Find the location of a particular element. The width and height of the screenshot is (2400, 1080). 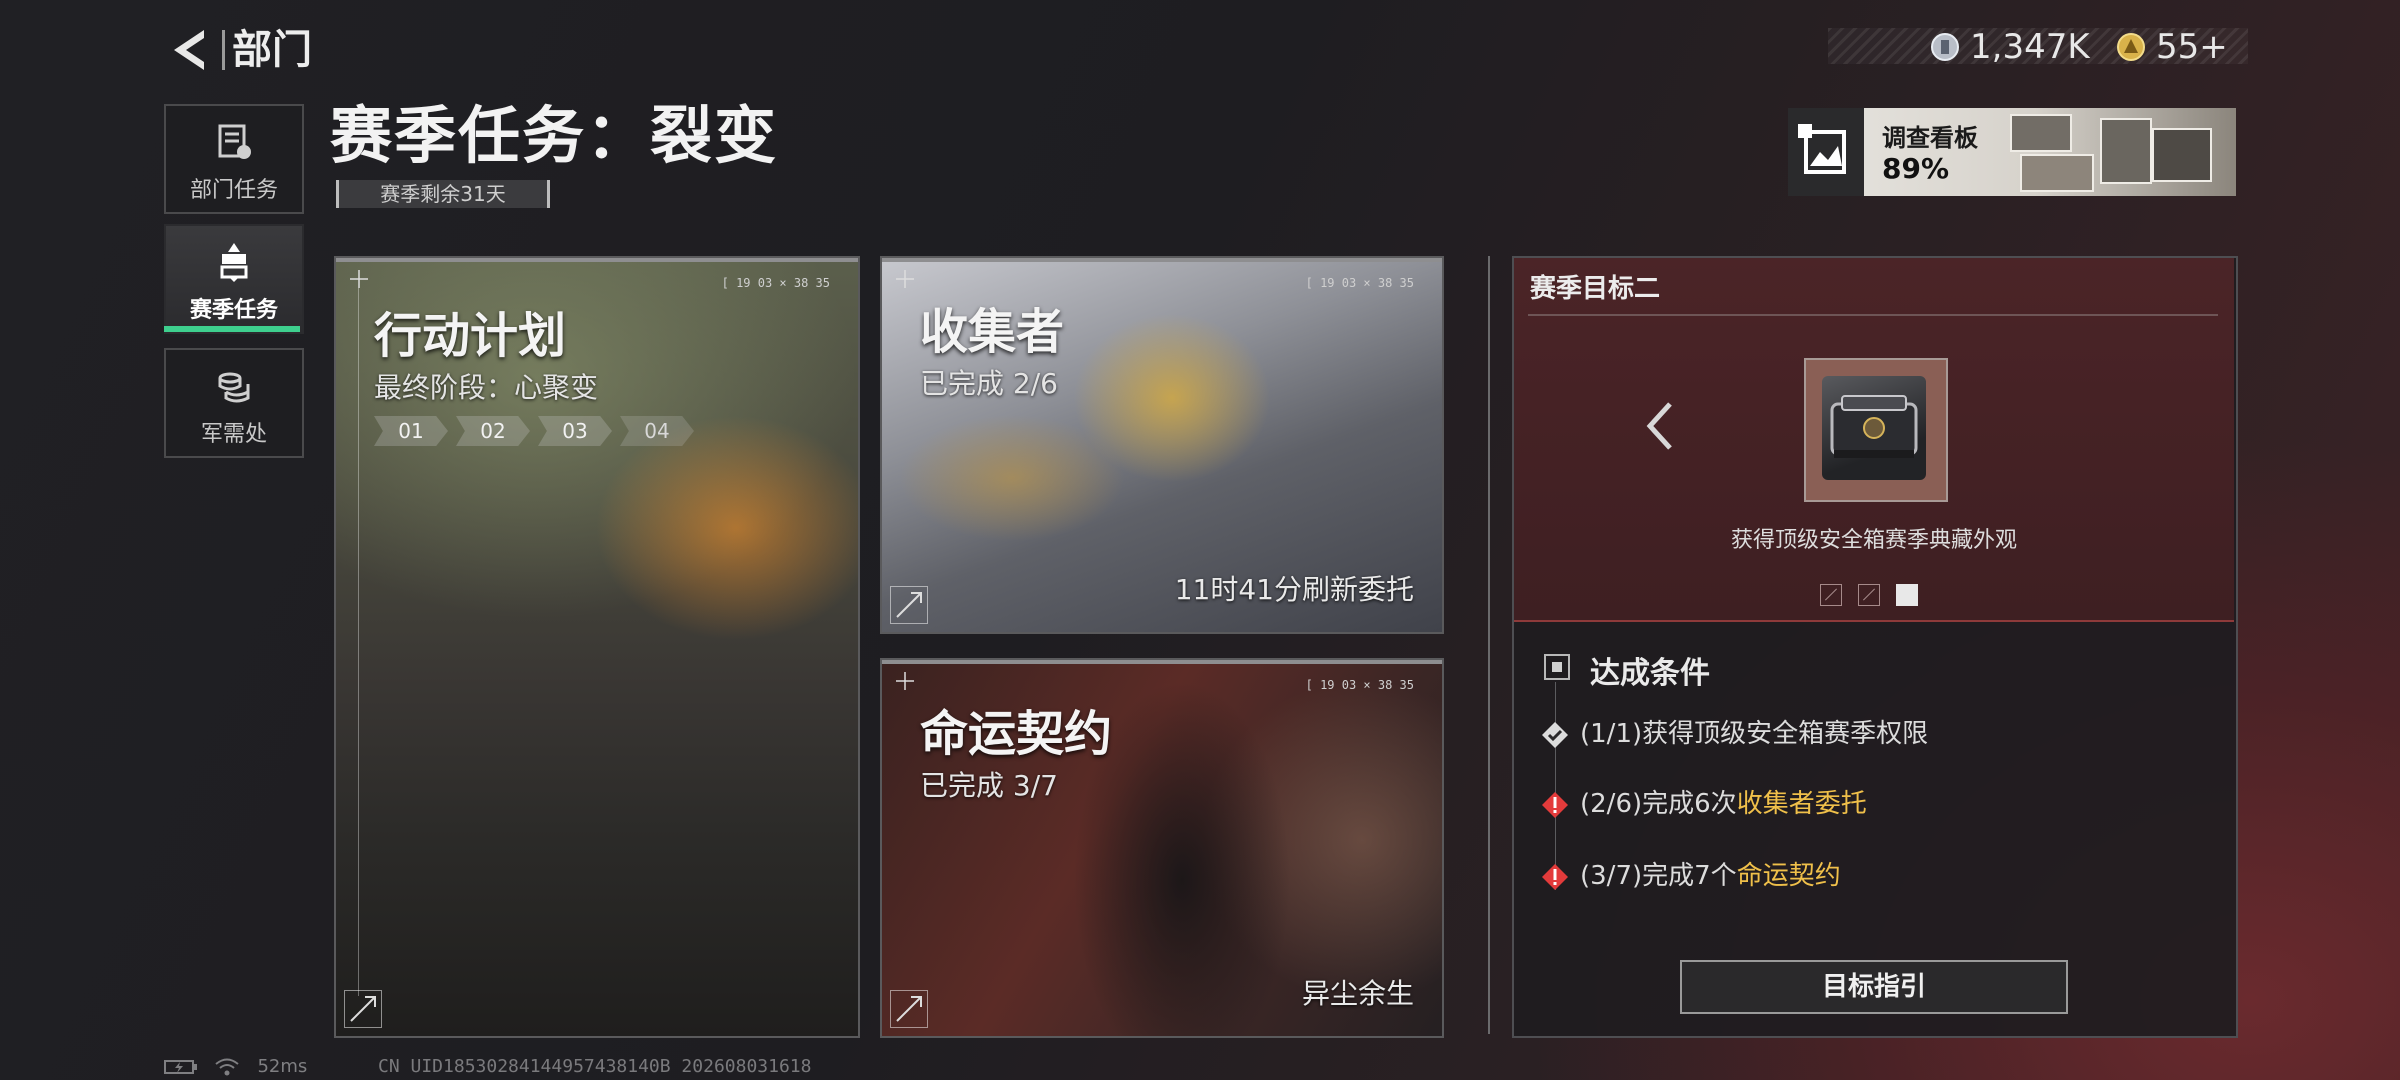

currency2-value: 55+ is located at coordinates (2192, 47).